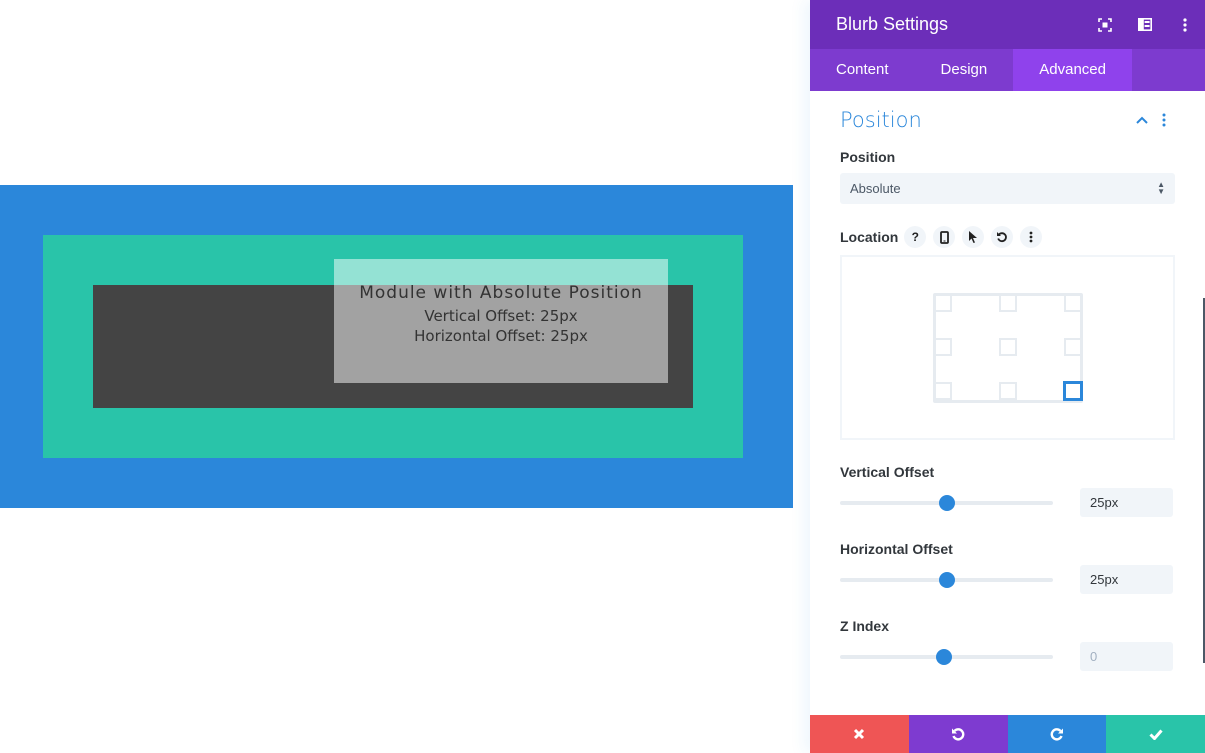 The image size is (1205, 753). What do you see at coordinates (1105, 24) in the screenshot?
I see `fullscreen-icon` at bounding box center [1105, 24].